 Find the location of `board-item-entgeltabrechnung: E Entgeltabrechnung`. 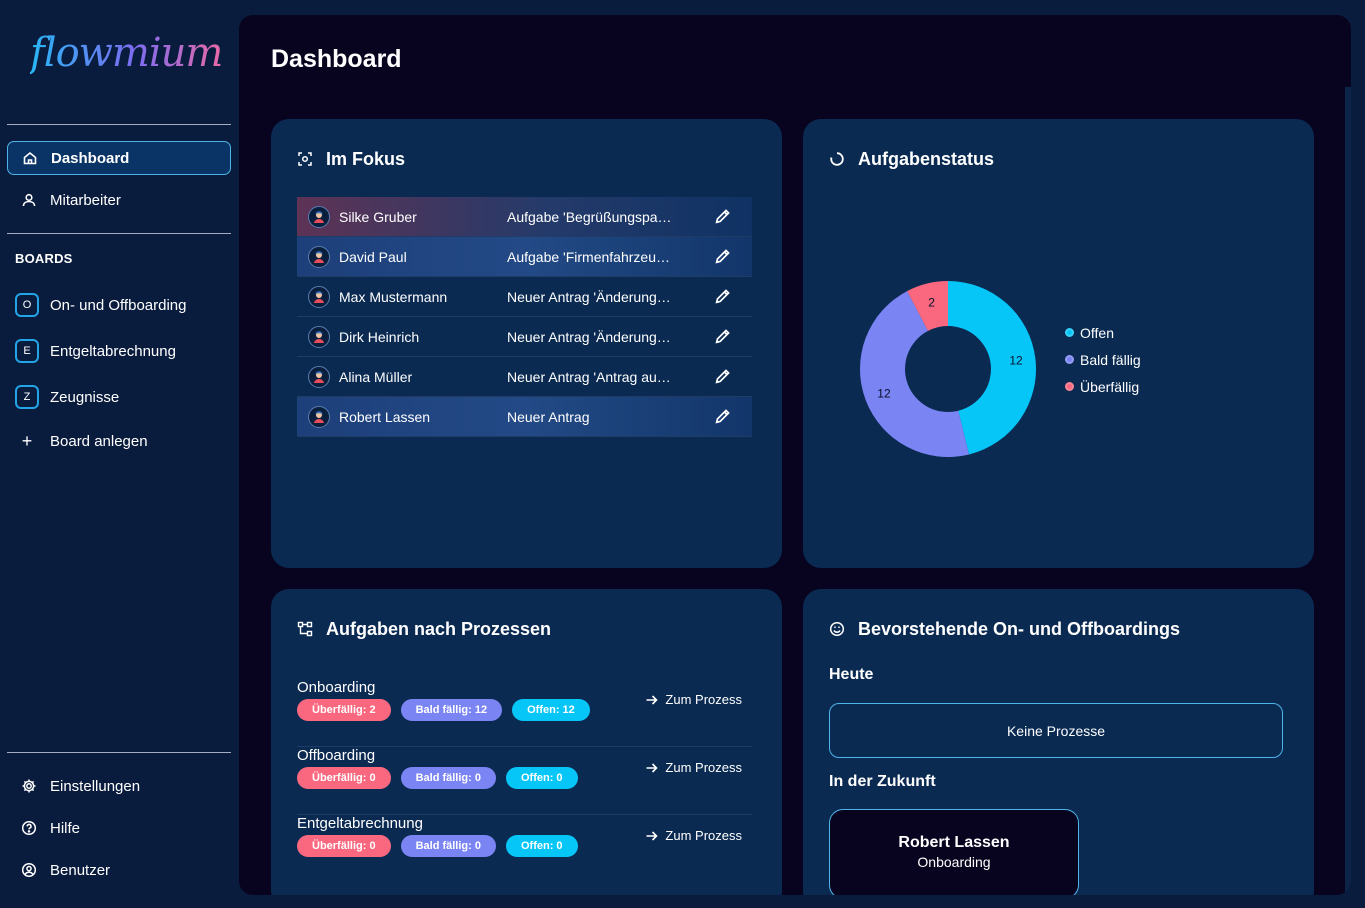

board-item-entgeltabrechnung: E Entgeltabrechnung is located at coordinates (95, 351).